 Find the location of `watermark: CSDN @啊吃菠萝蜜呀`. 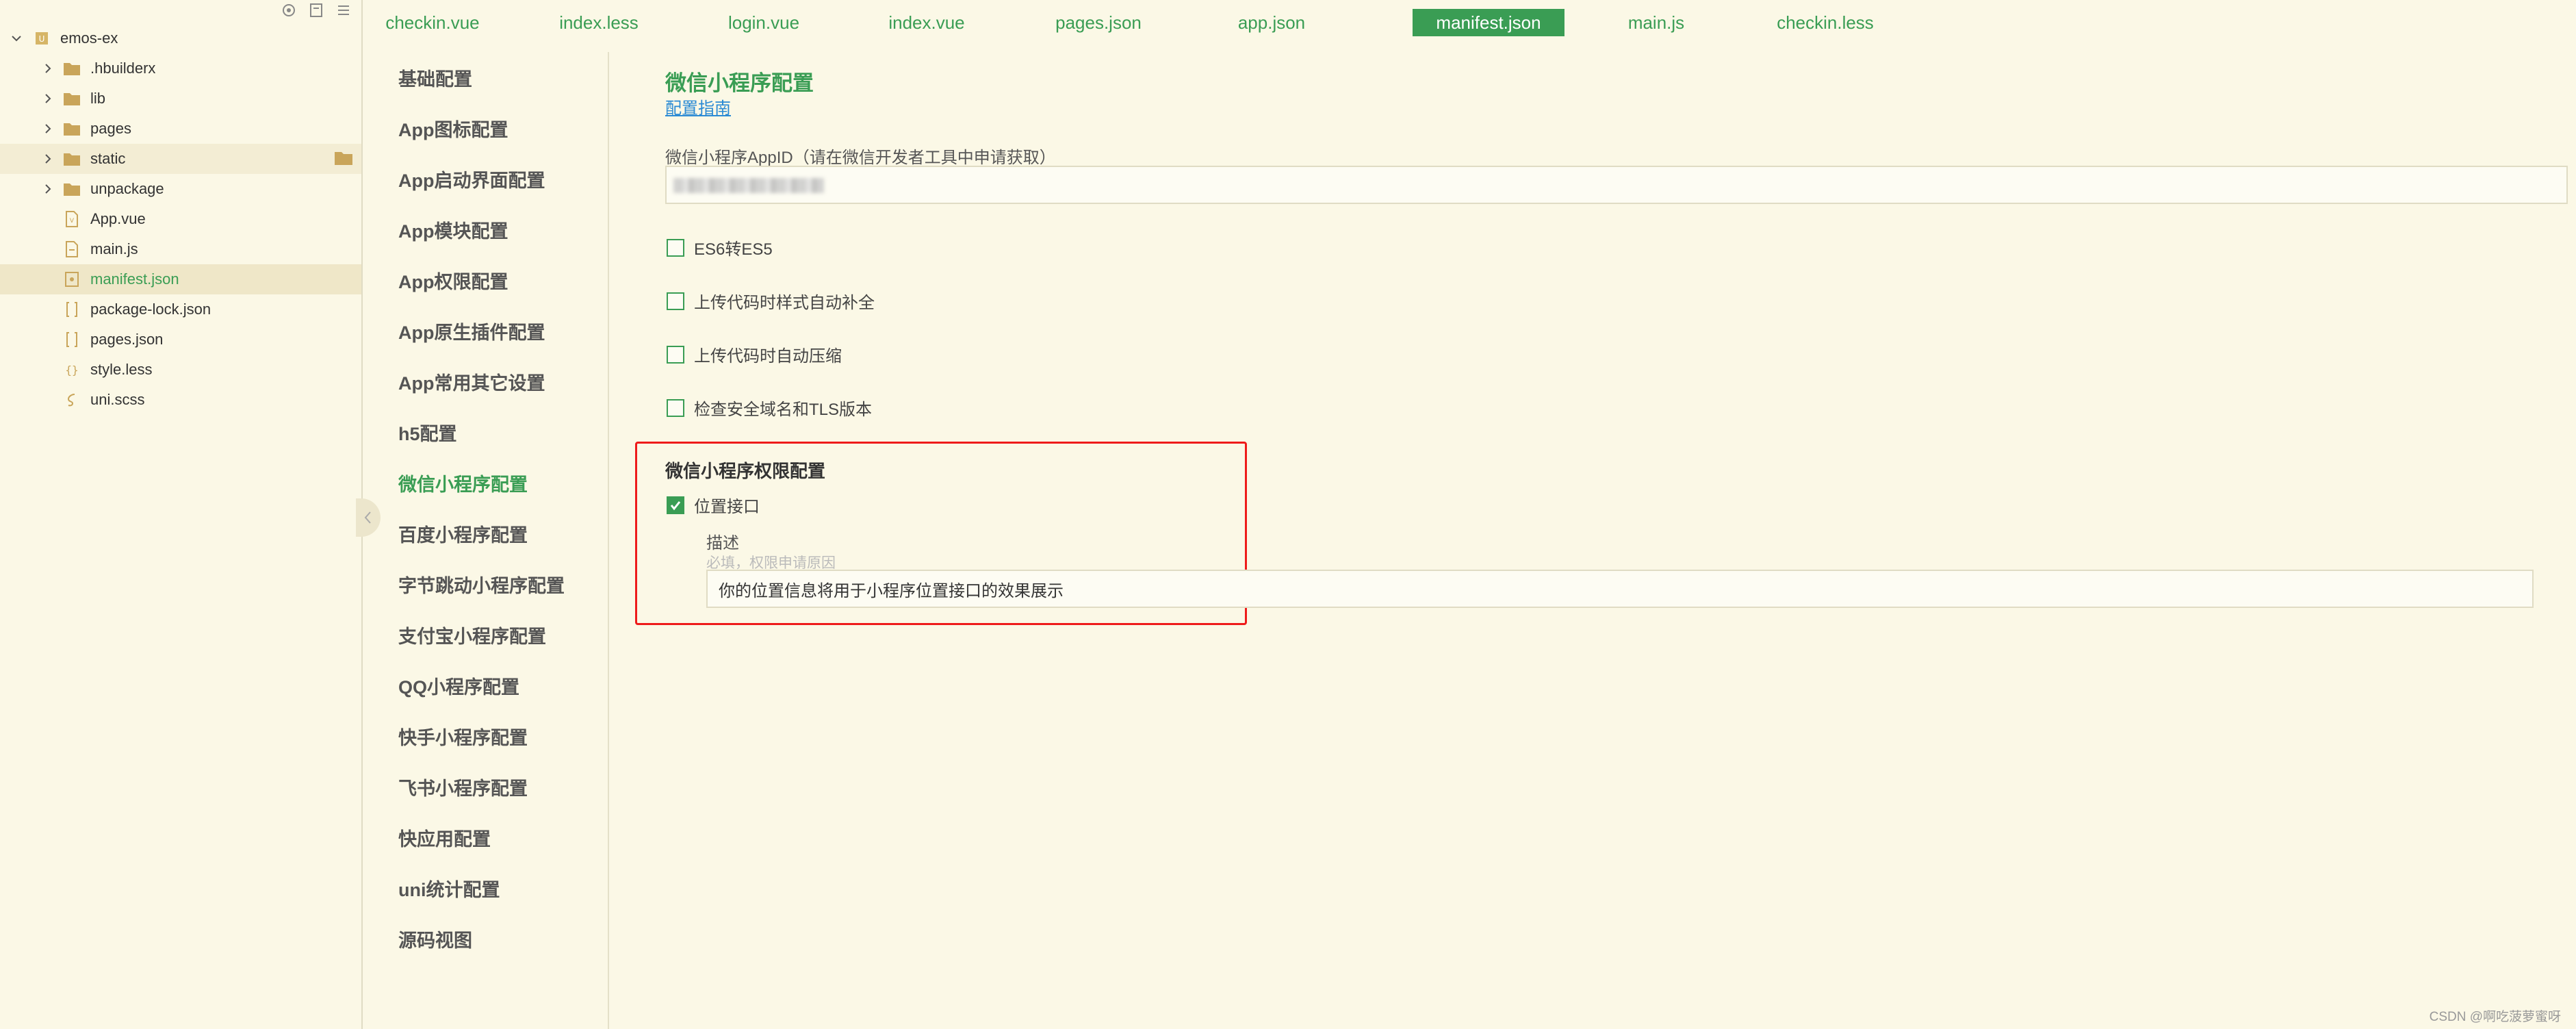

watermark: CSDN @啊吃菠萝蜜呀 is located at coordinates (2495, 1017).